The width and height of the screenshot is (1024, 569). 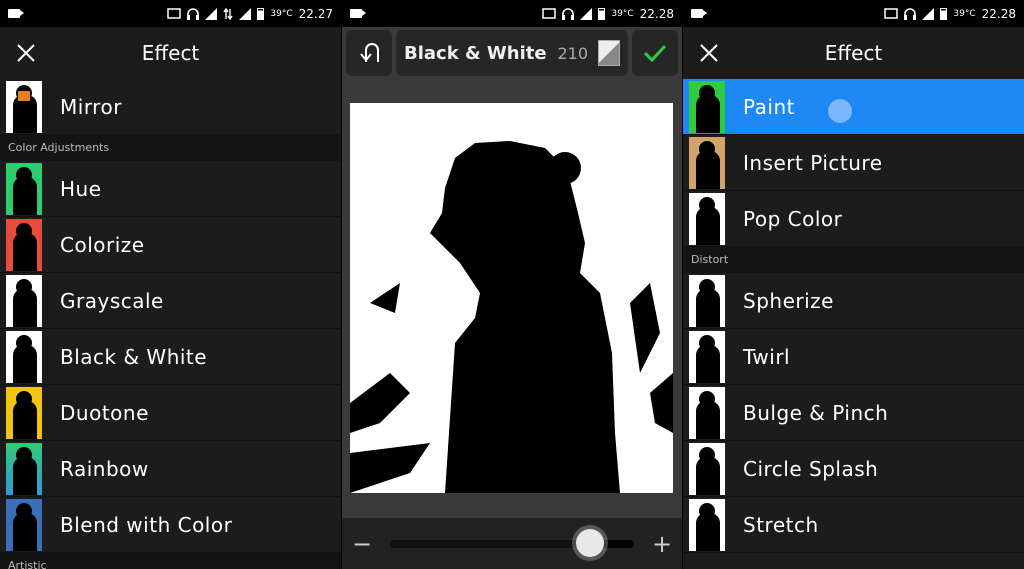 What do you see at coordinates (793, 218) in the screenshot?
I see `effect-label: Pop Color` at bounding box center [793, 218].